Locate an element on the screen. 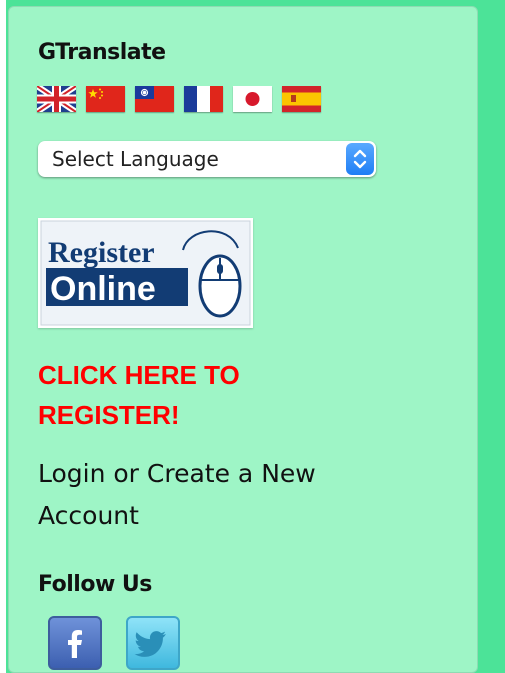 Image resolution: width=505 pixels, height=673 pixels. language-select-value: Select Language is located at coordinates (135, 159).